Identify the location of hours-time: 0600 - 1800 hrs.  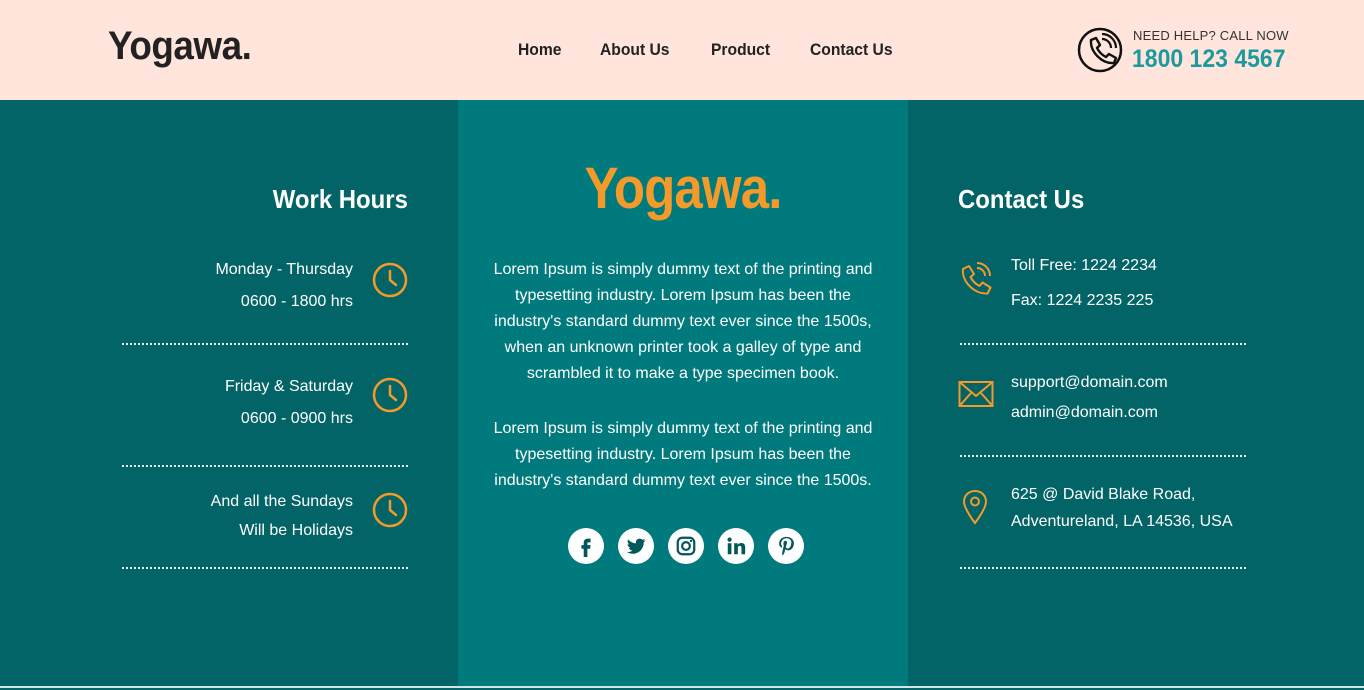
(296, 301).